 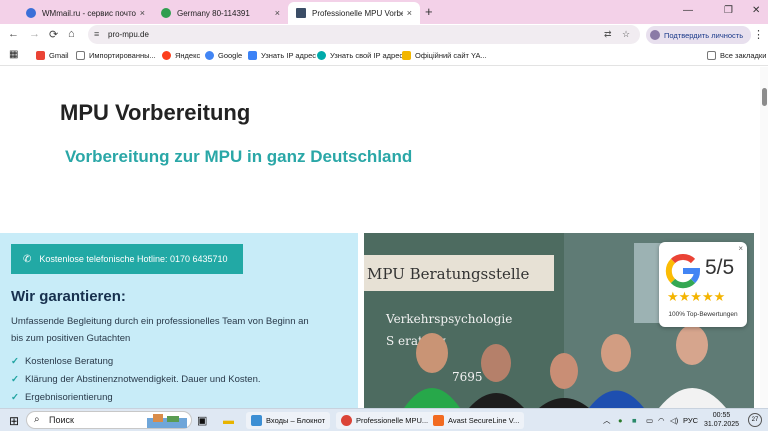 What do you see at coordinates (467, 377) in the screenshot?
I see `sign-phone: 7695` at bounding box center [467, 377].